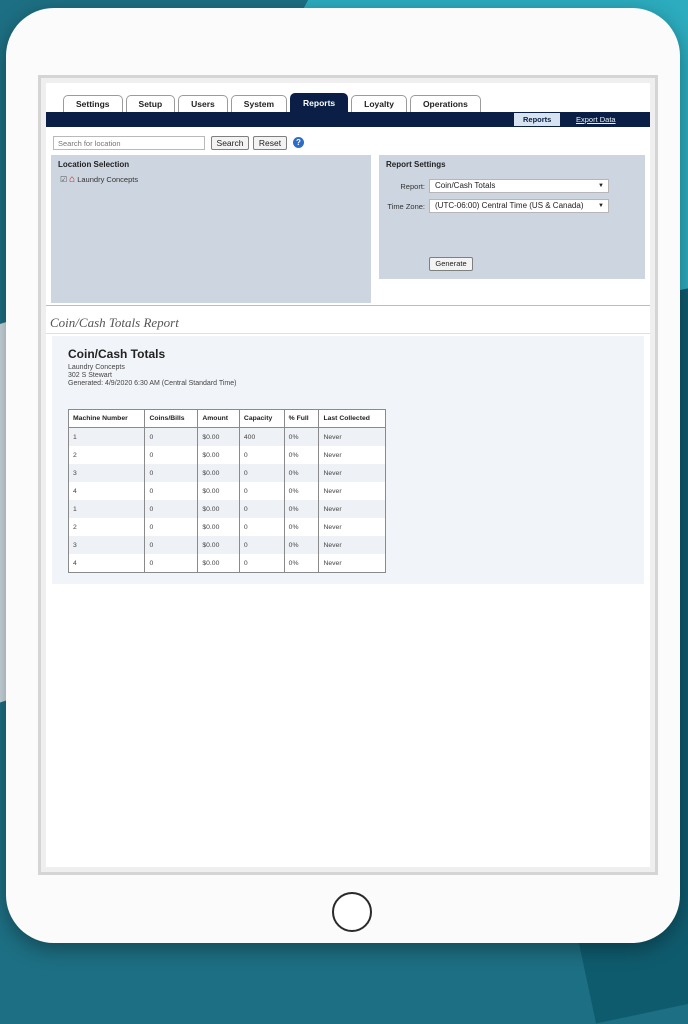 The image size is (688, 1024). I want to click on report-company: Laundry Concepts, so click(96, 367).